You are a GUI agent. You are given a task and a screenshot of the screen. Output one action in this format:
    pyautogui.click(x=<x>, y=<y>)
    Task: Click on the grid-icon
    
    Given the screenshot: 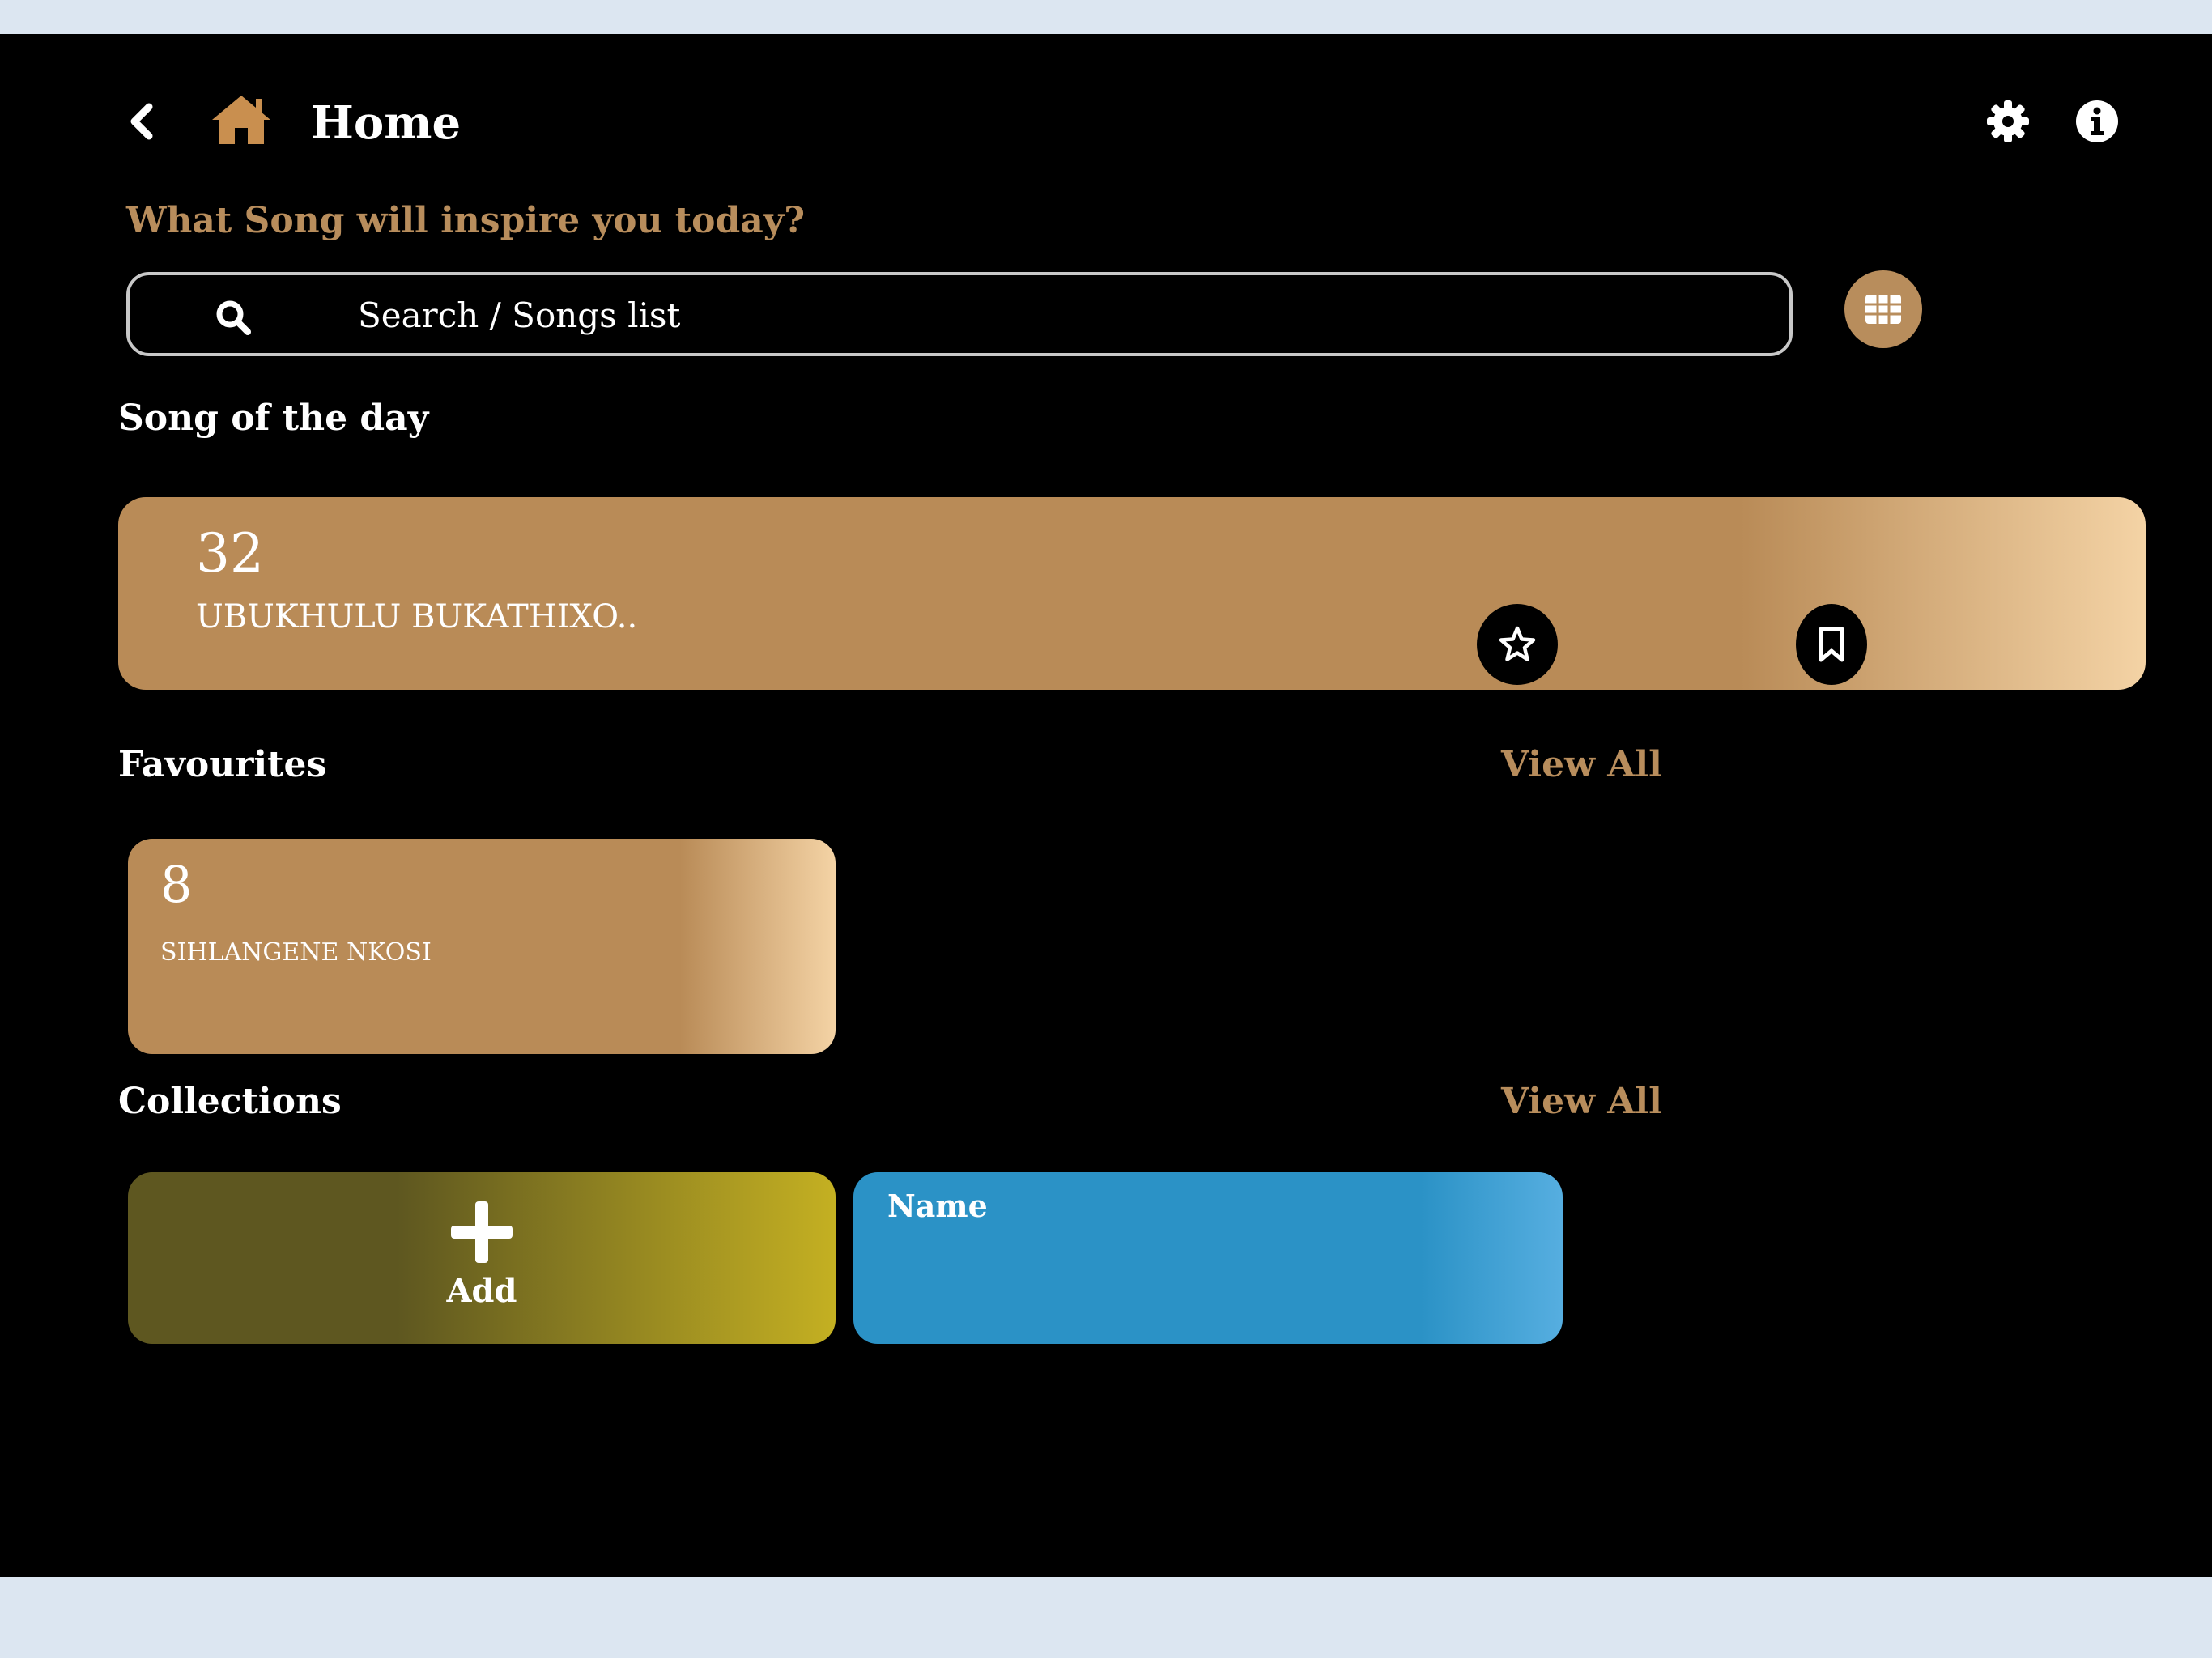 What is the action you would take?
    pyautogui.click(x=1883, y=309)
    